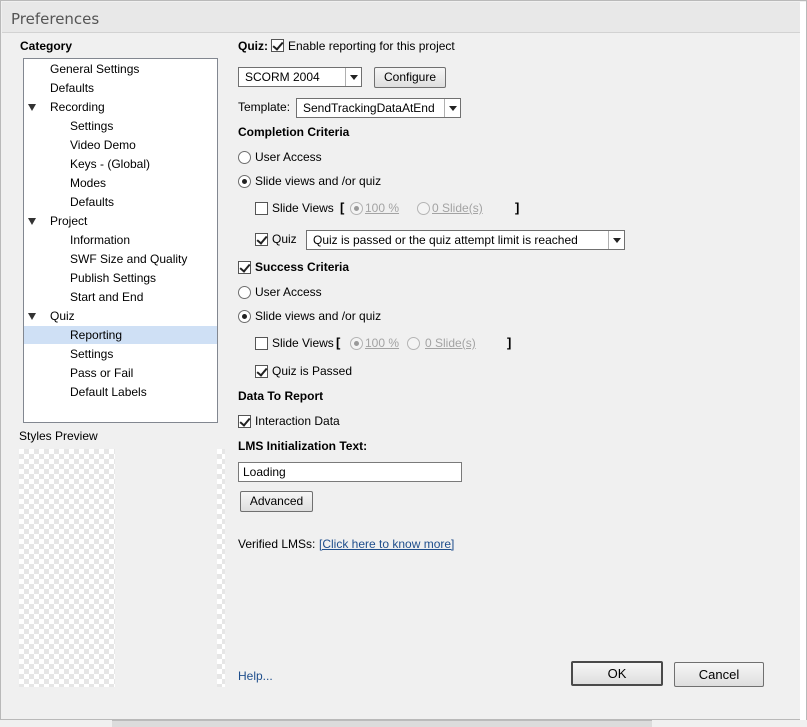  What do you see at coordinates (261, 371) in the screenshot?
I see `quiz-is-passed-checkbox` at bounding box center [261, 371].